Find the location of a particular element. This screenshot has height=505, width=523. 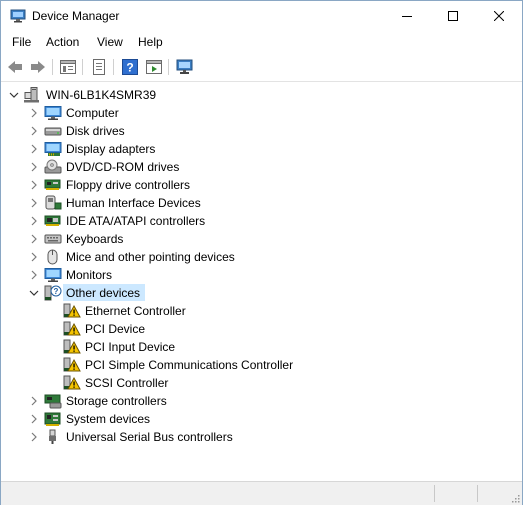

forward-icon is located at coordinates (38, 67).